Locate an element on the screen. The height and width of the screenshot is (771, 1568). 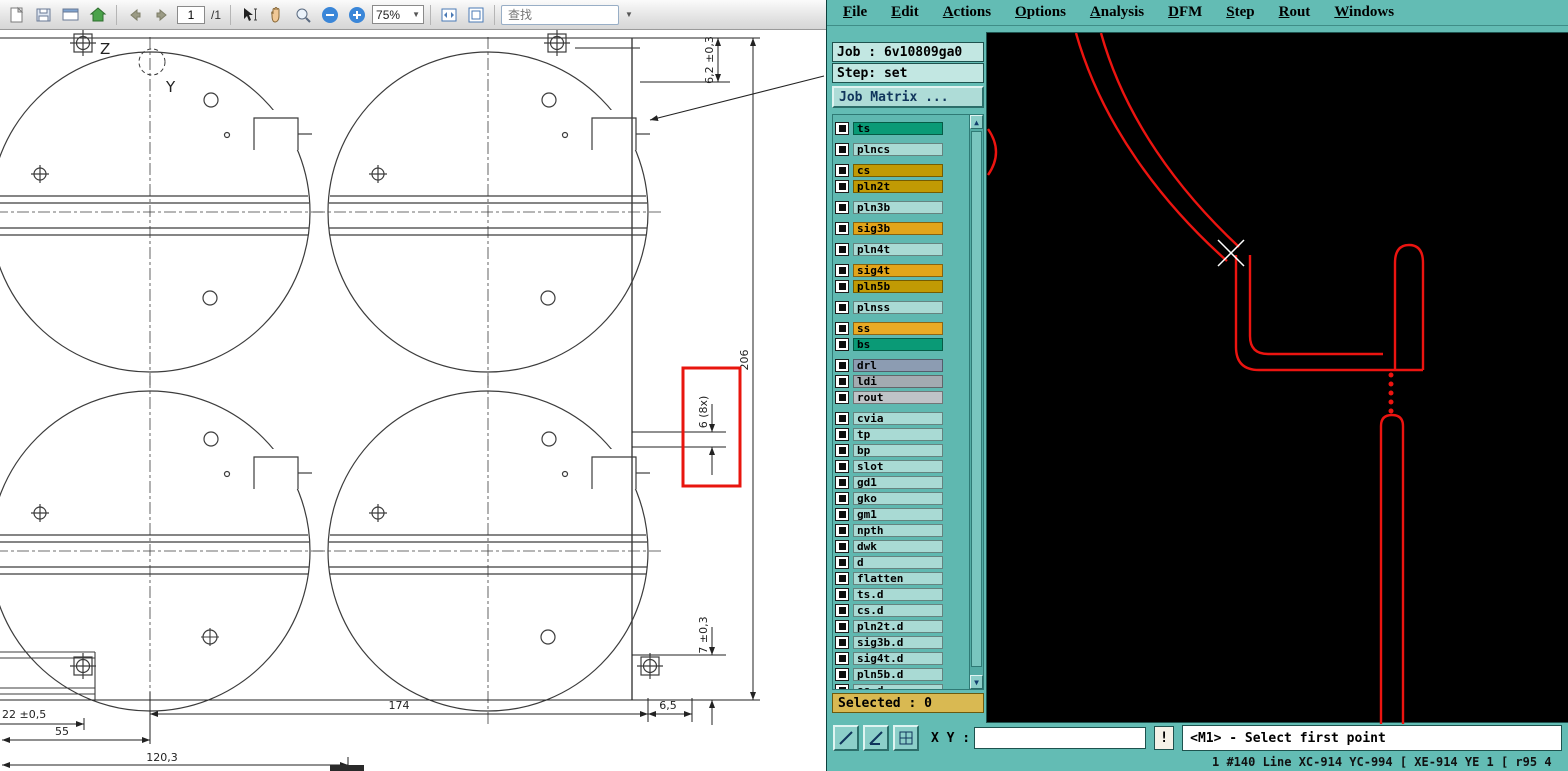
layer-chip: sig3b is located at coordinates (898, 228).